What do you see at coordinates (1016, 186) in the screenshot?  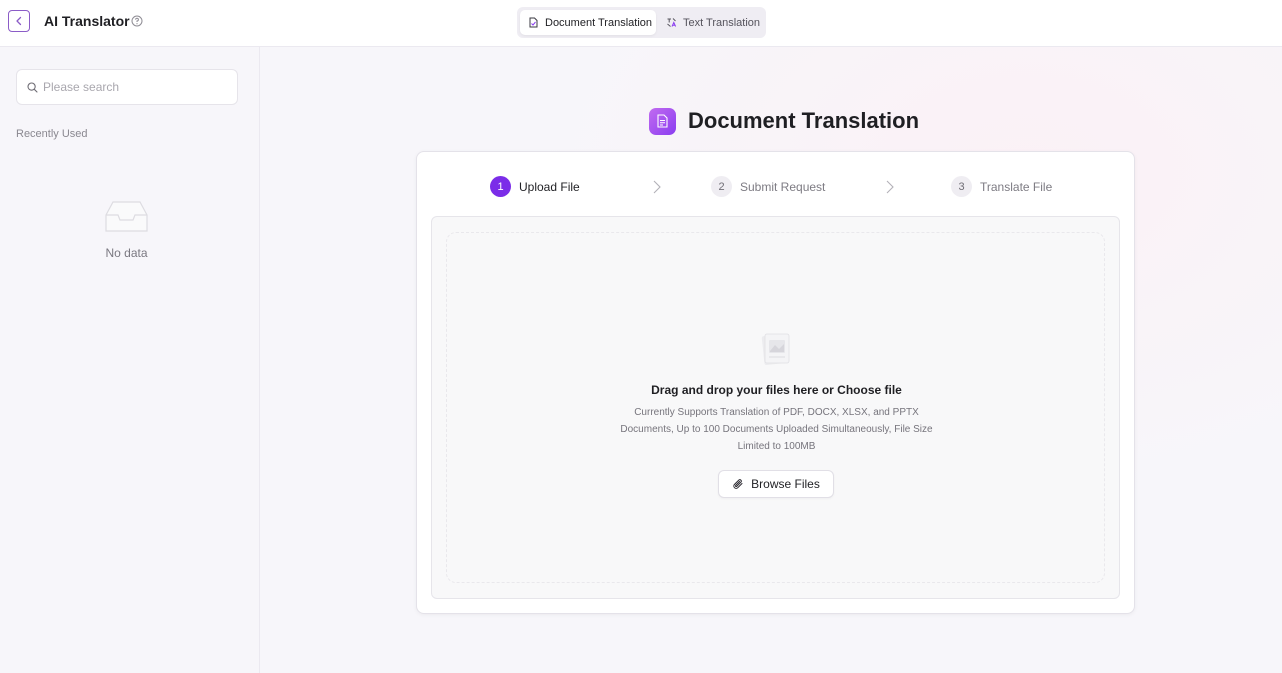 I see `step-label: Translate File` at bounding box center [1016, 186].